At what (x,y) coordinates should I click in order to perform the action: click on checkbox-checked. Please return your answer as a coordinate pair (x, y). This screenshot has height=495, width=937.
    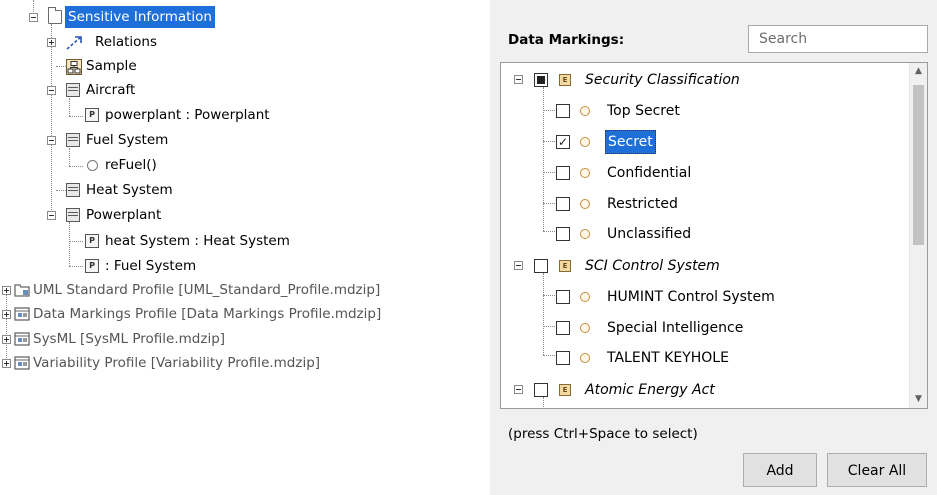
    Looking at the image, I should click on (563, 142).